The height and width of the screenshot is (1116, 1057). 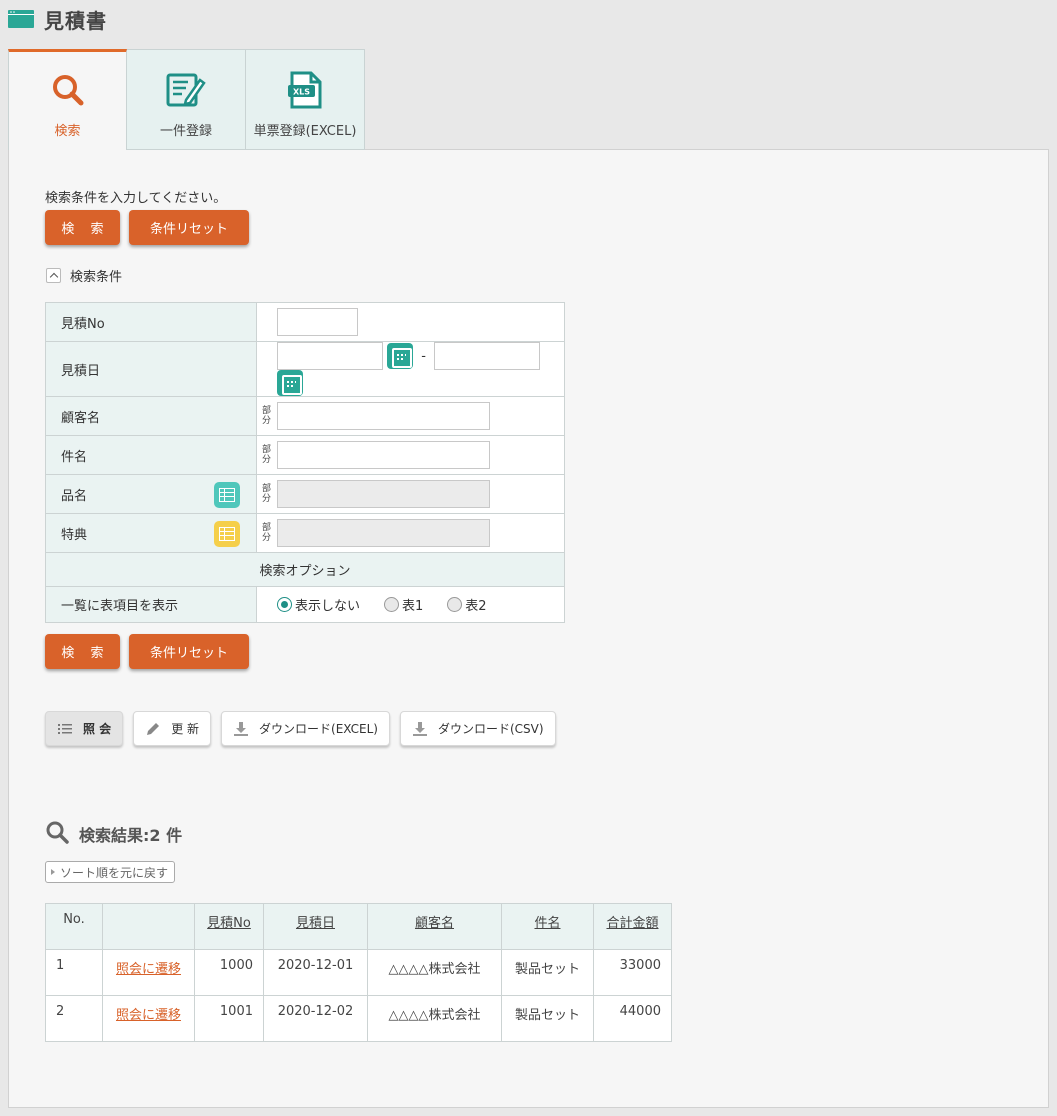 What do you see at coordinates (151, 322) in the screenshot?
I see `estimate-no-label: 見積No` at bounding box center [151, 322].